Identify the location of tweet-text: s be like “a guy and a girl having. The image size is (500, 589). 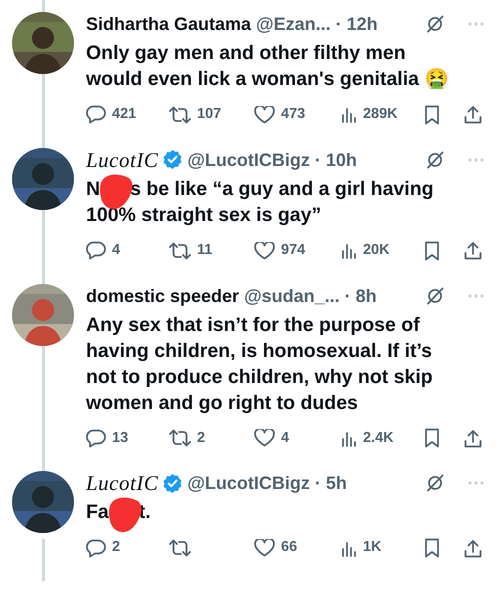
(282, 189).